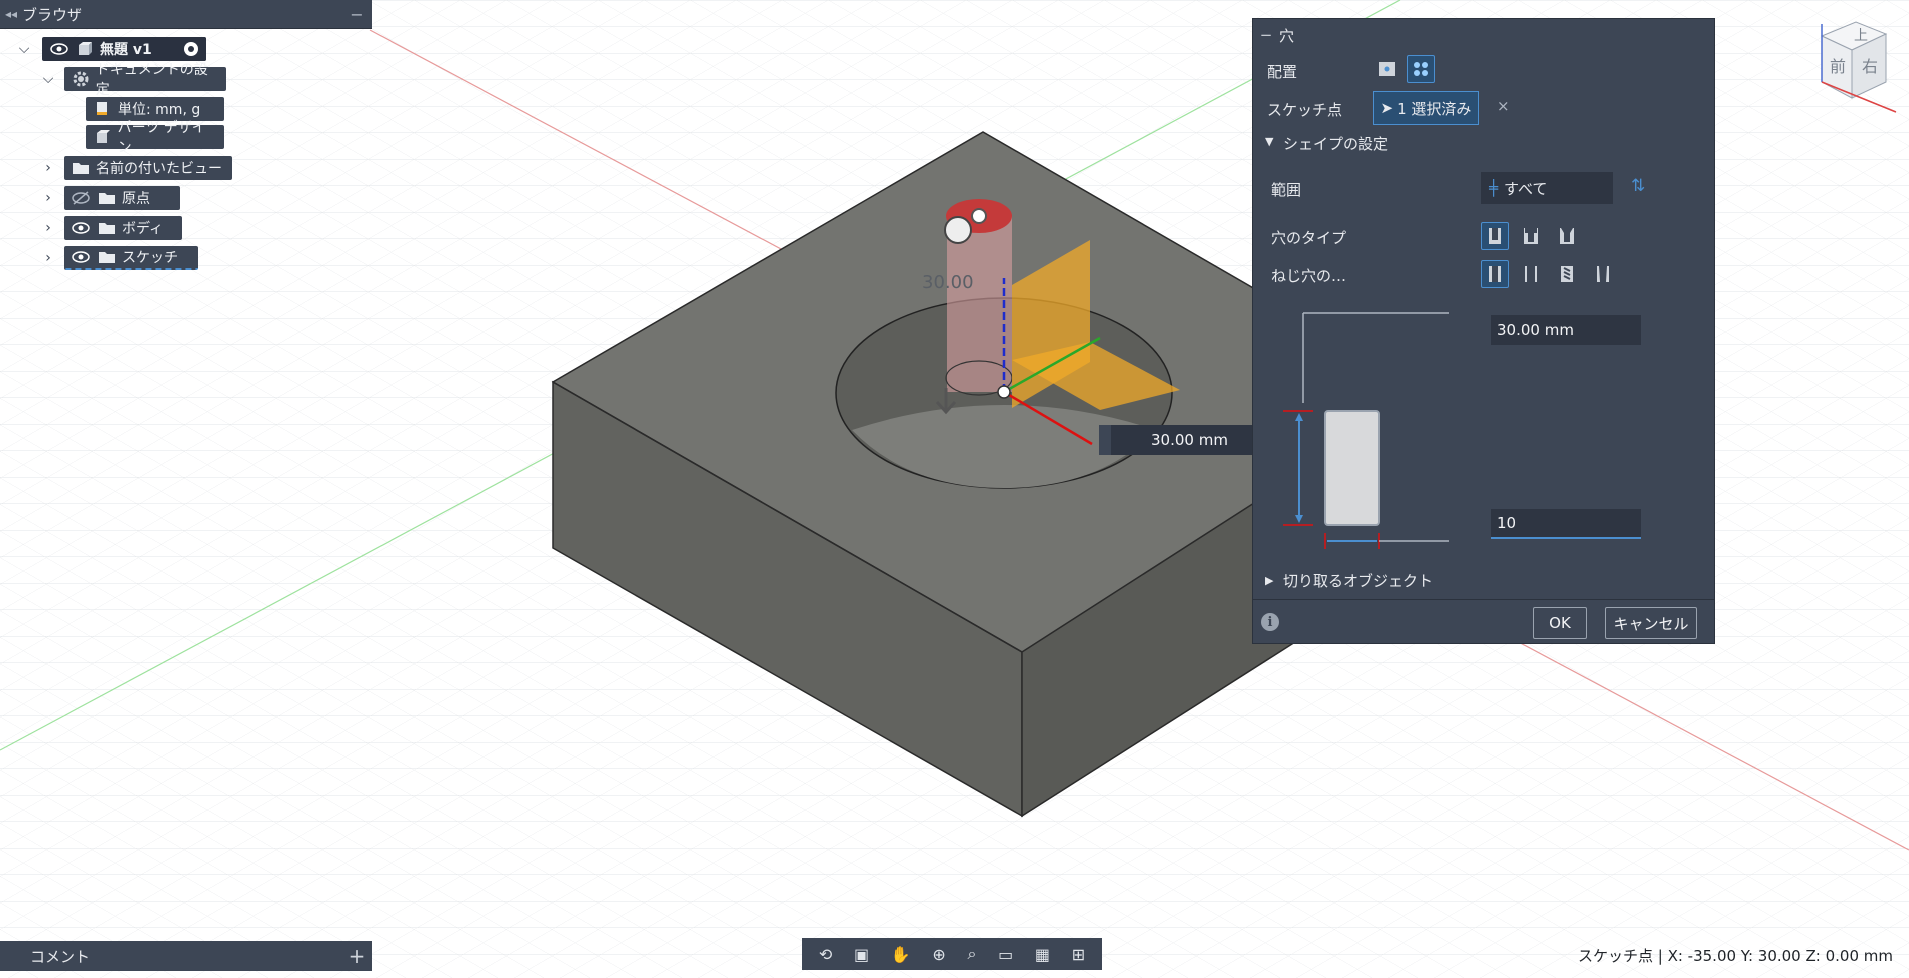  I want to click on dialog-title: 穴, so click(1287, 35).